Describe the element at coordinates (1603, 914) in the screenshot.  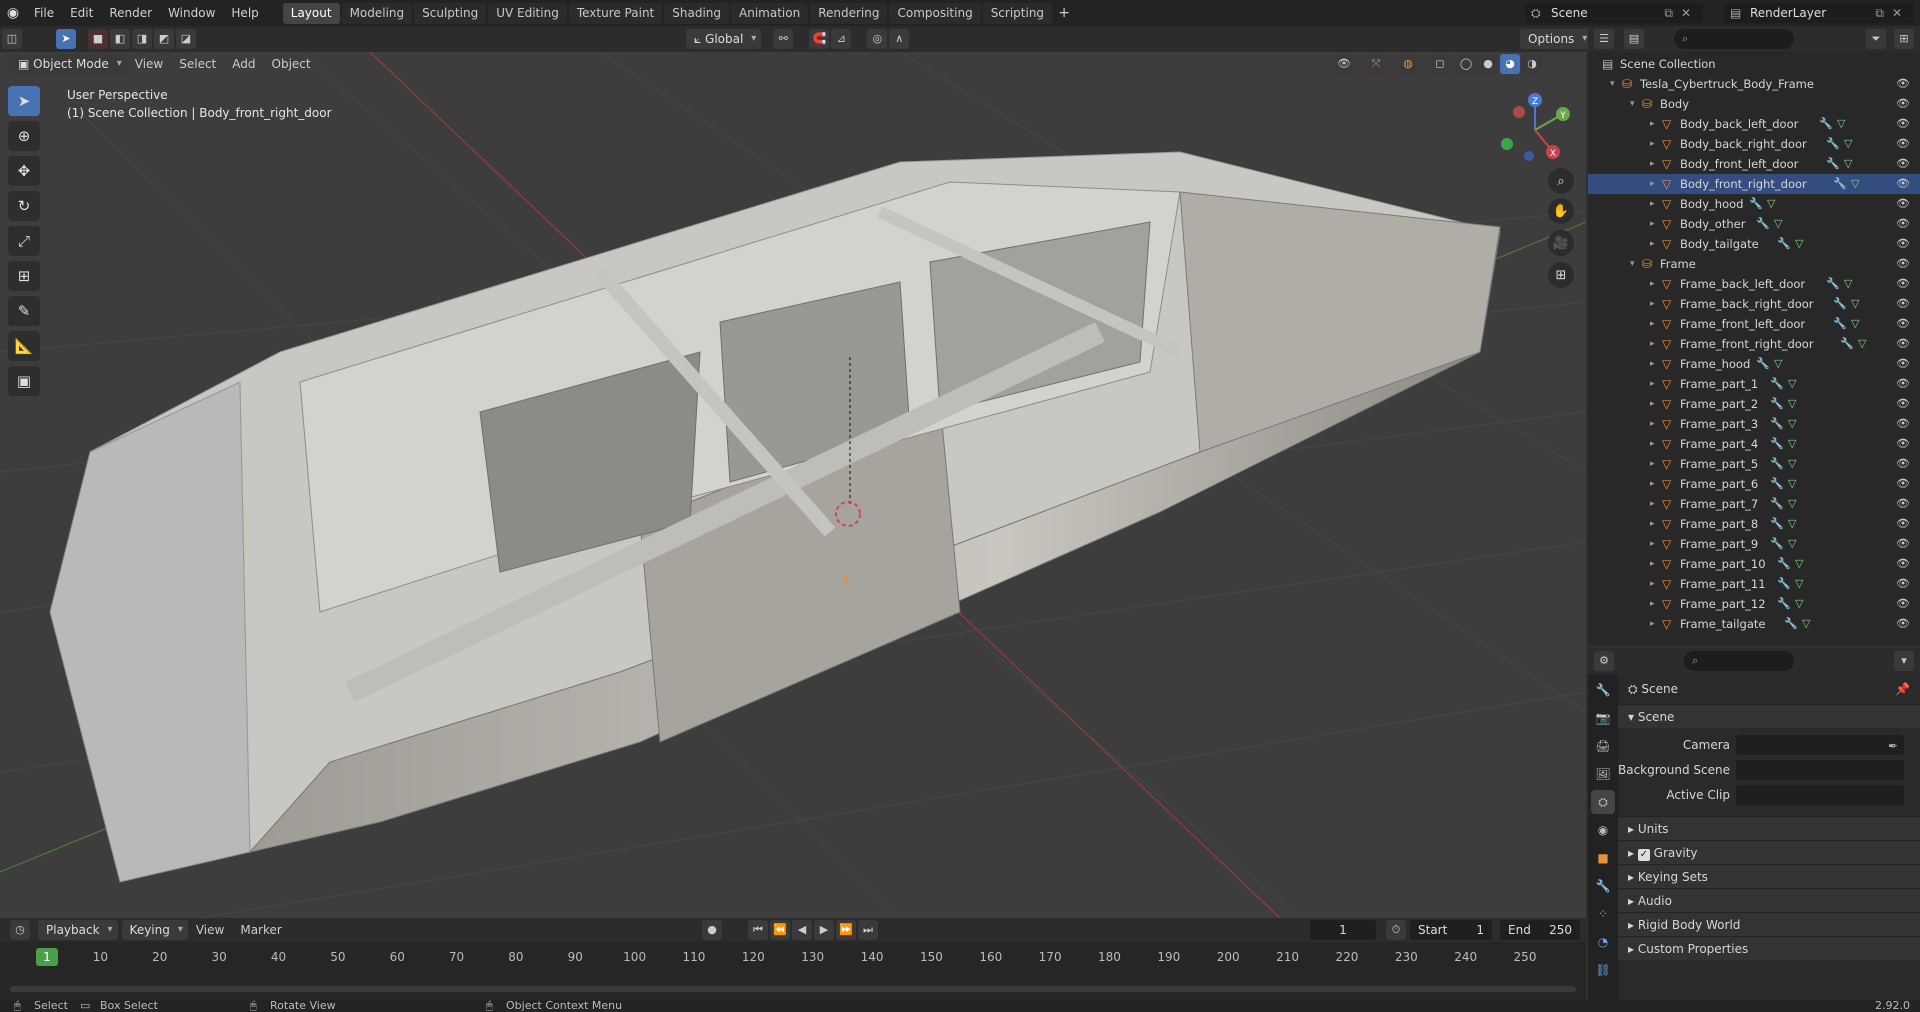
I see `particles-tab-icon: ⁘` at that location.